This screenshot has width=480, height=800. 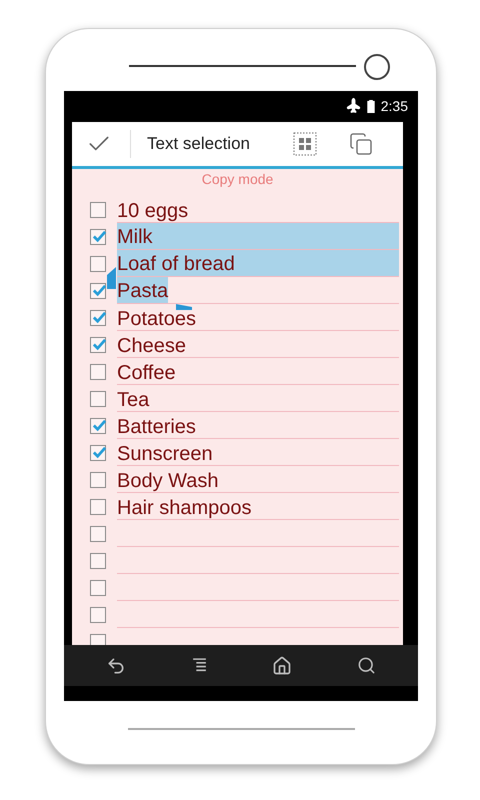 What do you see at coordinates (361, 144) in the screenshot?
I see `copy-icon` at bounding box center [361, 144].